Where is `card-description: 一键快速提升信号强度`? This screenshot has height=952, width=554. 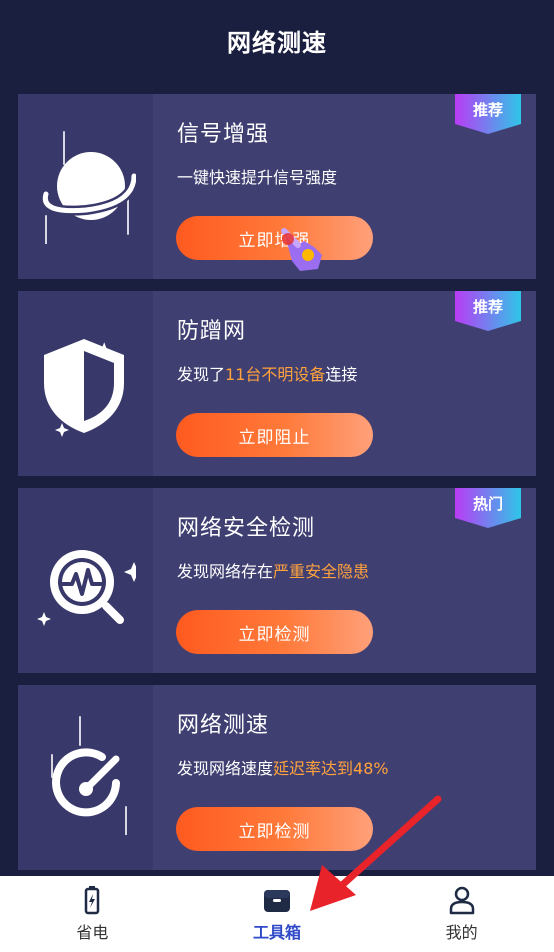
card-description: 一键快速提升信号强度 is located at coordinates (257, 176).